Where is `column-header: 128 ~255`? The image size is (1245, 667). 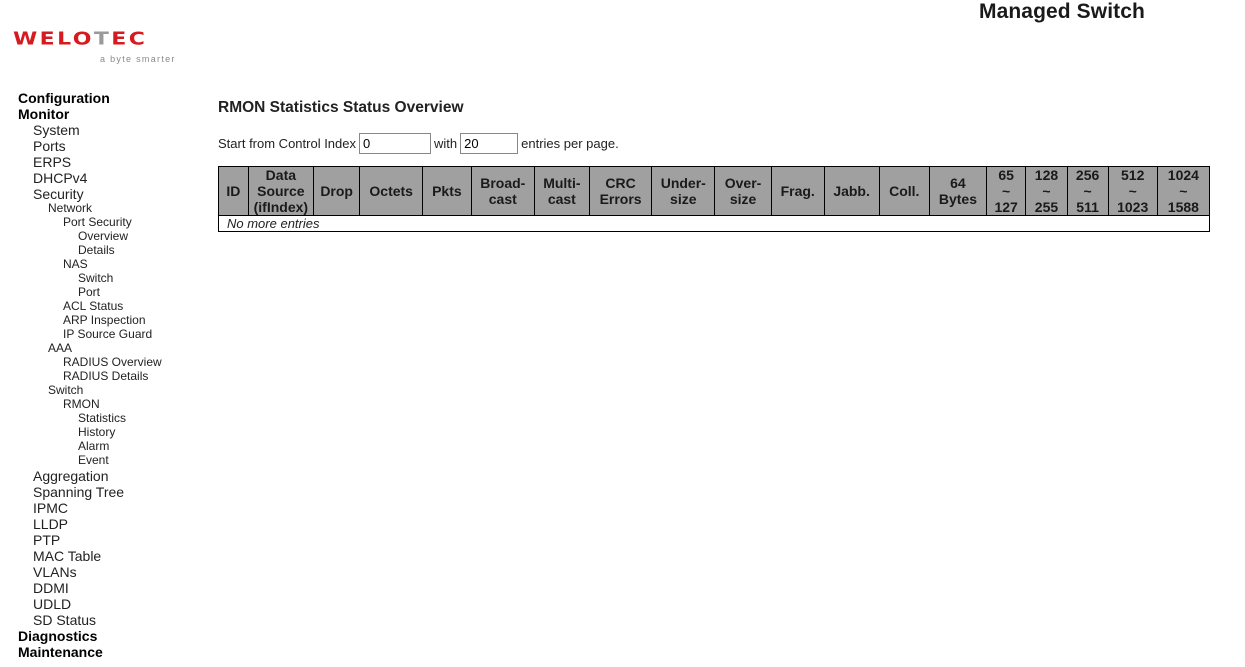
column-header: 128 ~255 is located at coordinates (1046, 191).